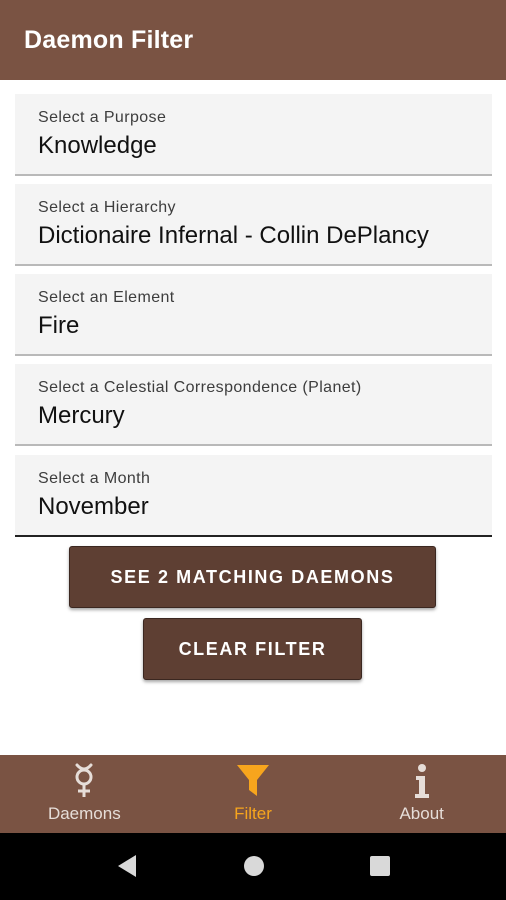  Describe the element at coordinates (253, 496) in the screenshot. I see `month-select: Select a Month November` at that location.